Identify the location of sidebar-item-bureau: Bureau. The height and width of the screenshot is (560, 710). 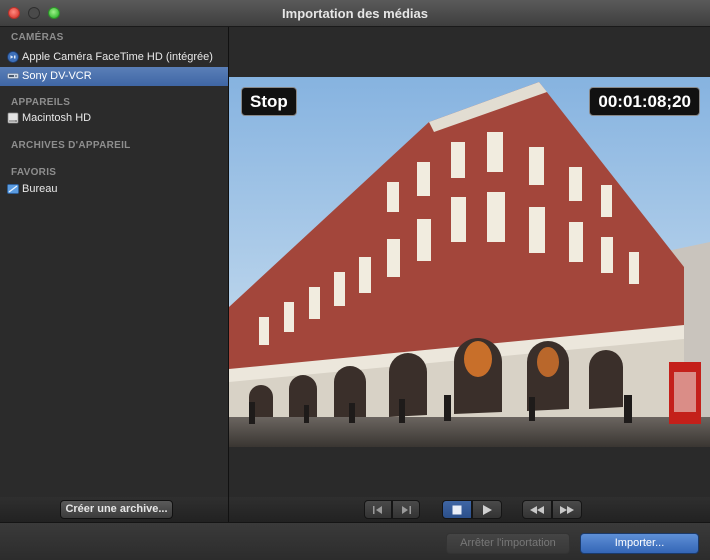
(114, 189).